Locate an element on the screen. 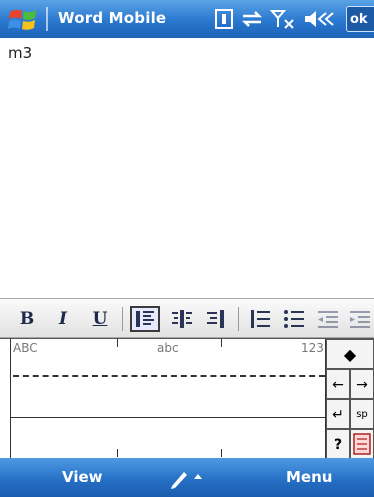 The width and height of the screenshot is (374, 497). symbol-pad-icon is located at coordinates (362, 444).